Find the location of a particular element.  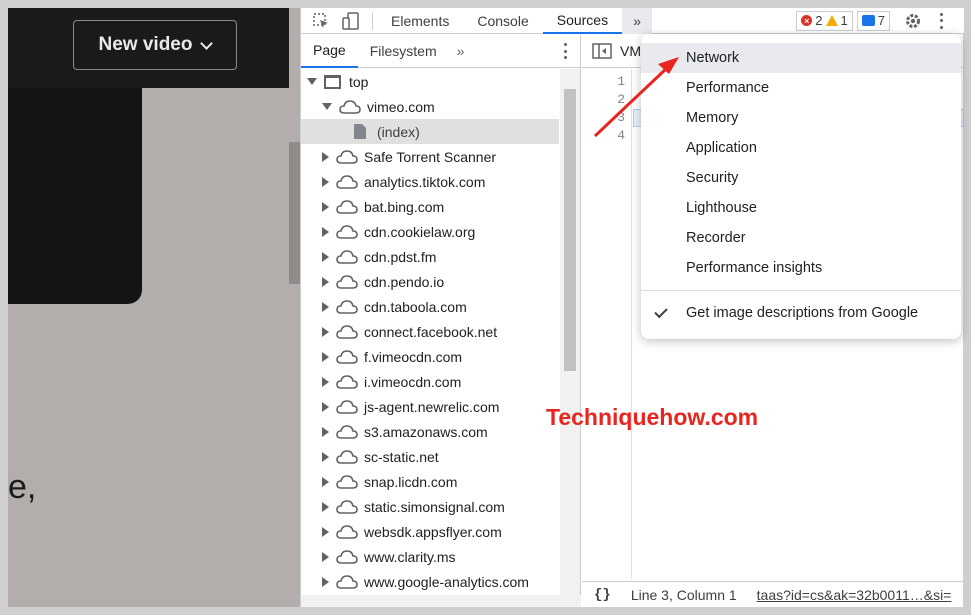

menu-item-lighthouse: Lighthouse is located at coordinates (801, 208).